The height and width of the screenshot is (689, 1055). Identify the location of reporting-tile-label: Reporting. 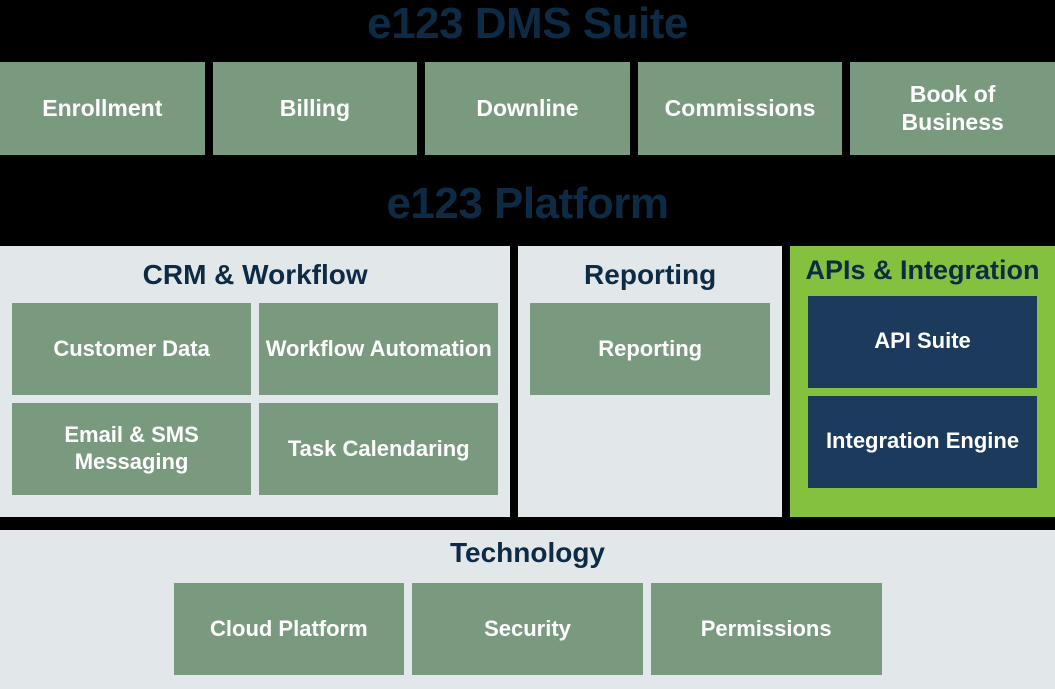
(650, 348).